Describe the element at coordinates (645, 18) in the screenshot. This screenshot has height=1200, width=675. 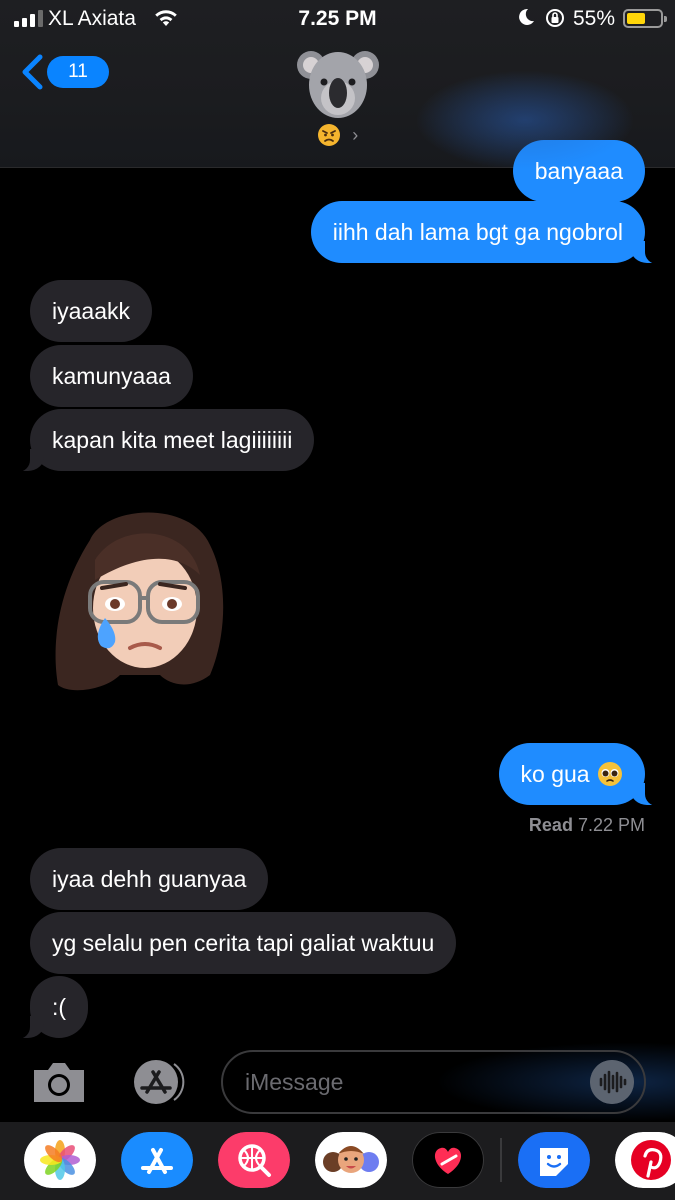
I see `battery-icon` at that location.